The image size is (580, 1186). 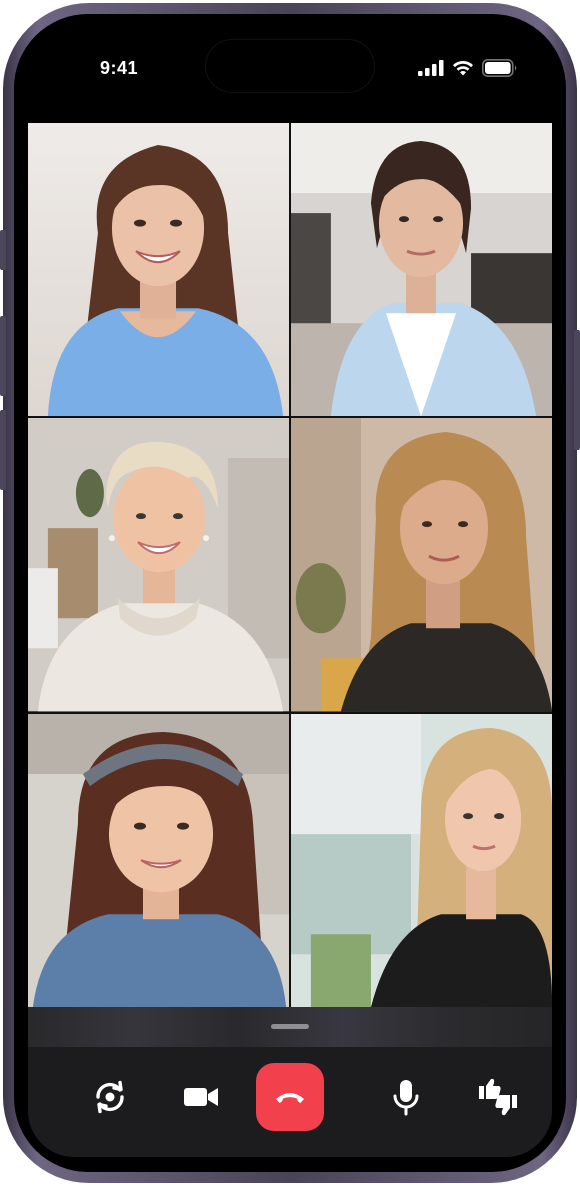 I want to click on flip-camera-button, so click(x=110, y=1097).